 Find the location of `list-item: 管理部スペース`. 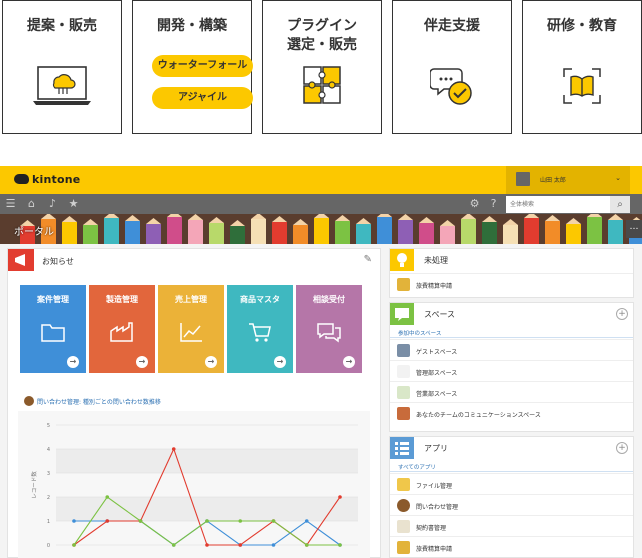

list-item: 管理部スペース is located at coordinates (511, 370).